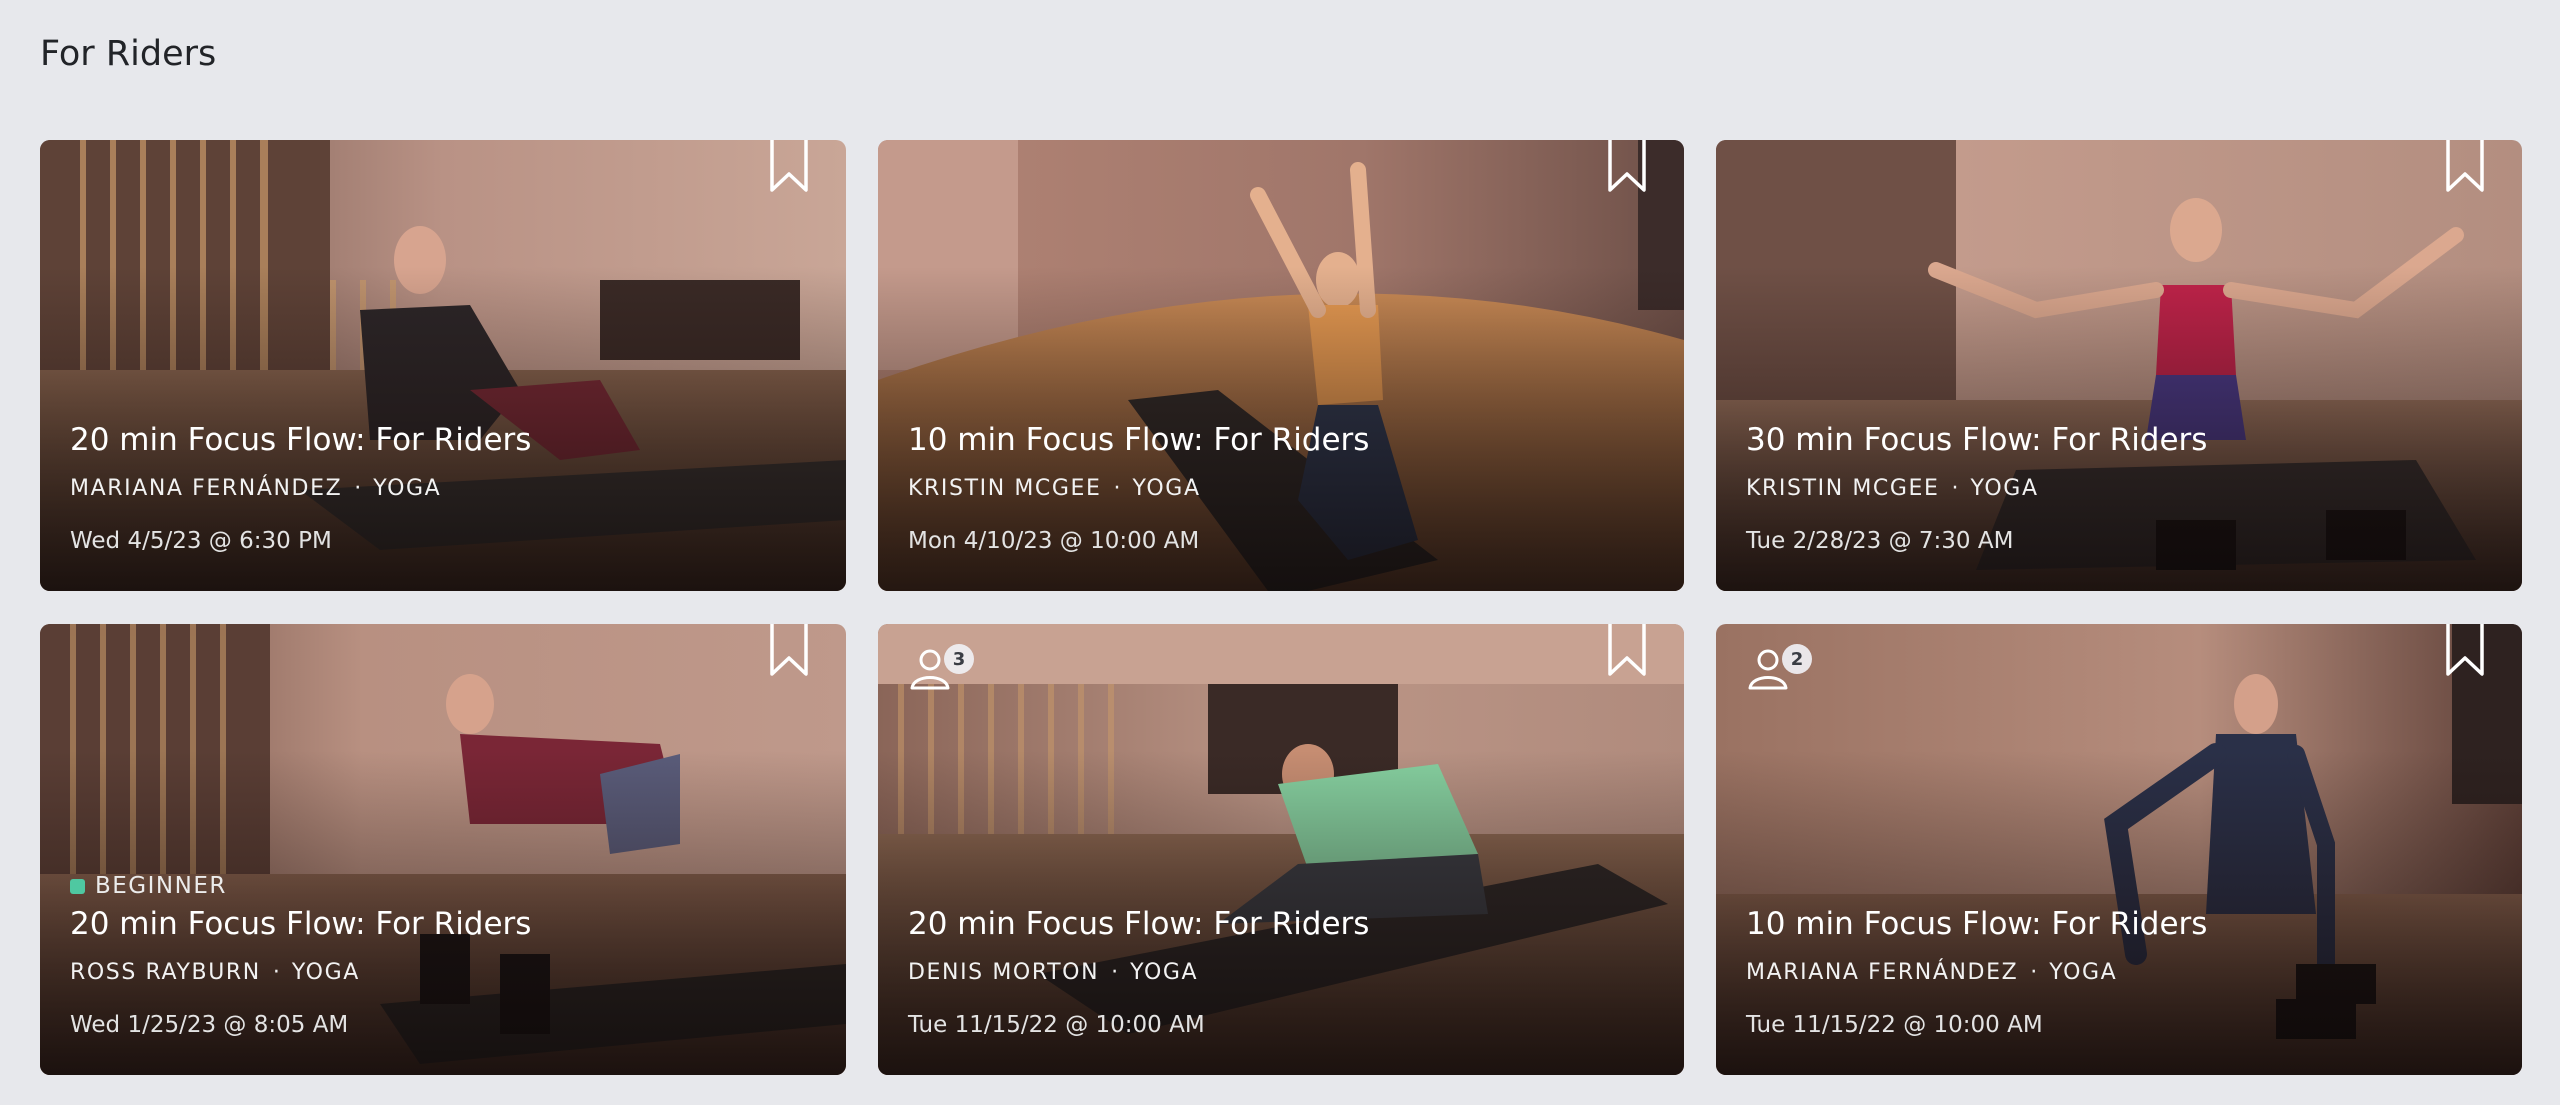  I want to click on class-meta: DENIS MORTON · YOGA, so click(1053, 972).